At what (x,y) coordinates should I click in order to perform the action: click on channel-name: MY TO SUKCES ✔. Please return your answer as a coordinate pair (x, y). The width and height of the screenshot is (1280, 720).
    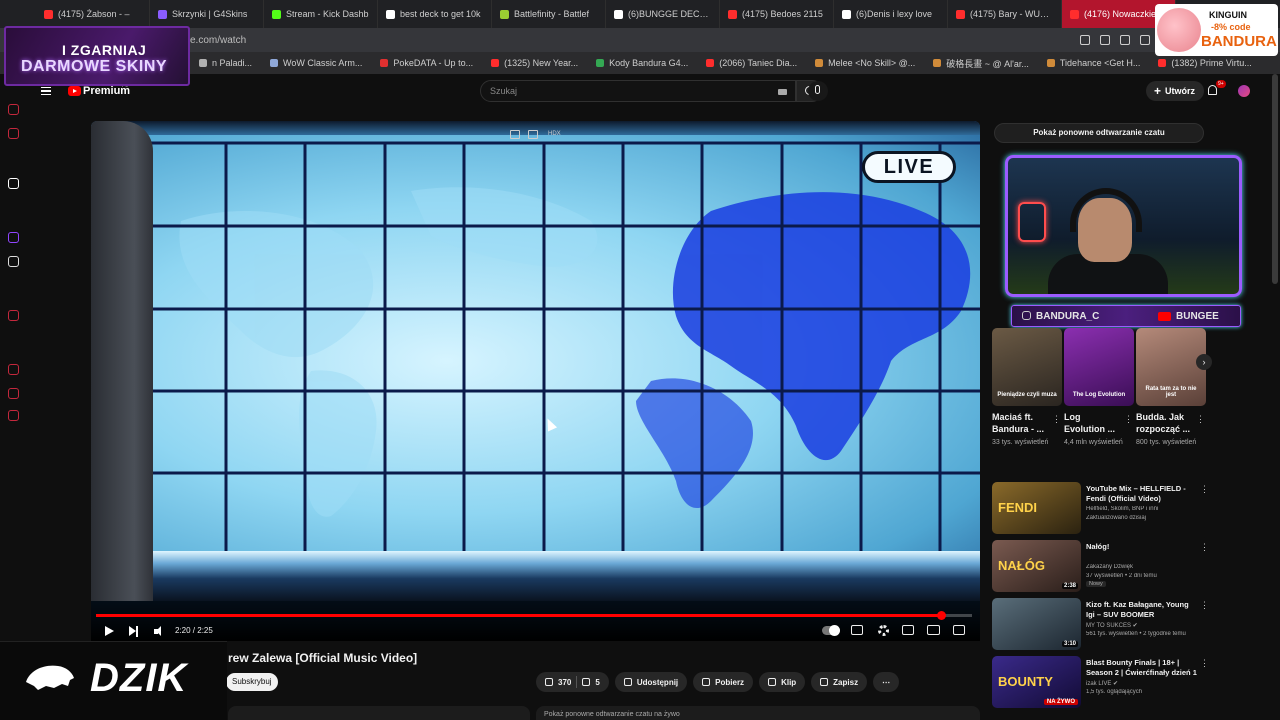
    Looking at the image, I should click on (1145, 625).